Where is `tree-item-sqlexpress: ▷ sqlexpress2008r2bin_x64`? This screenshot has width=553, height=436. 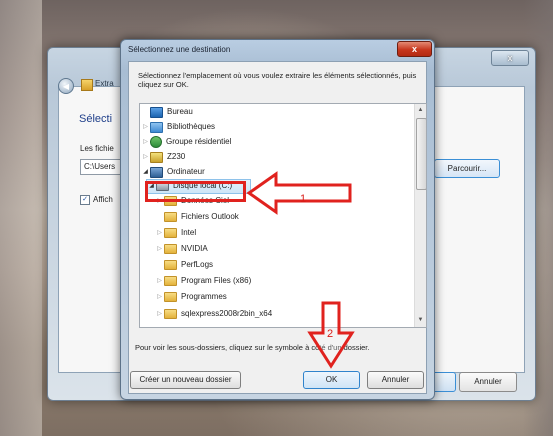 tree-item-sqlexpress: ▷ sqlexpress2008r2bin_x64 is located at coordinates (214, 314).